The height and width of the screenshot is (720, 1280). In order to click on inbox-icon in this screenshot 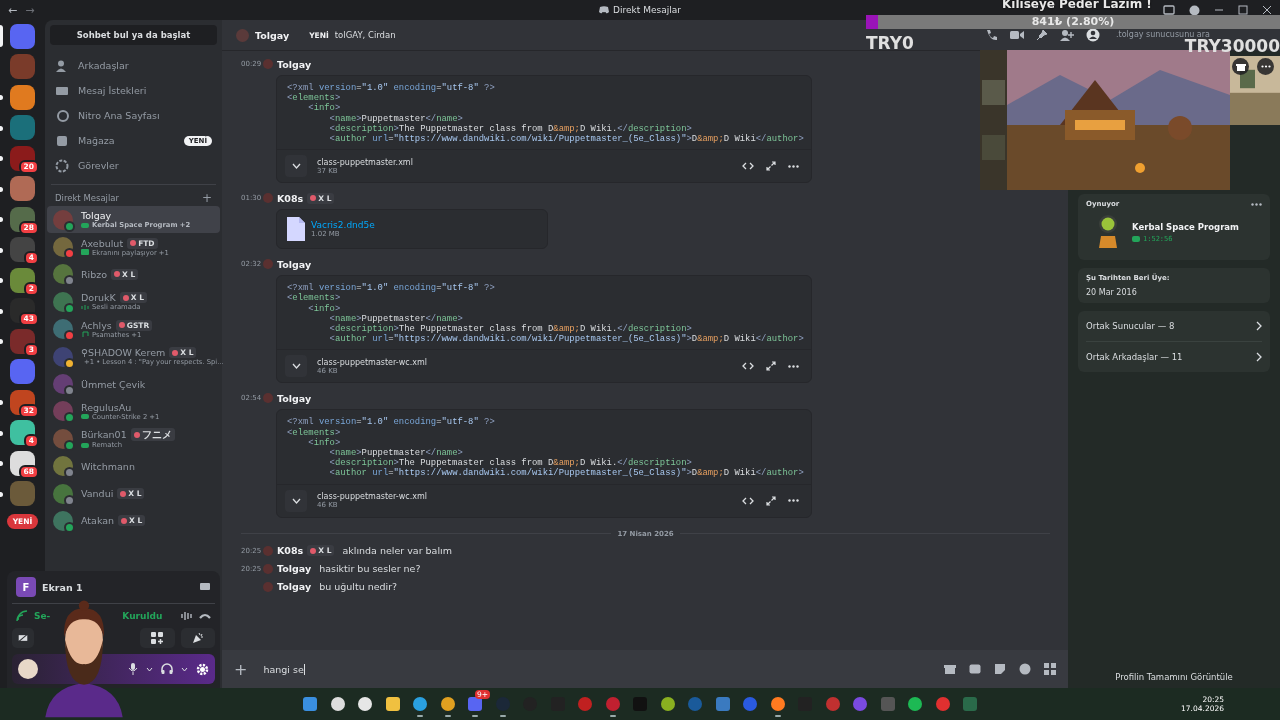, I will do `click(1169, 10)`.